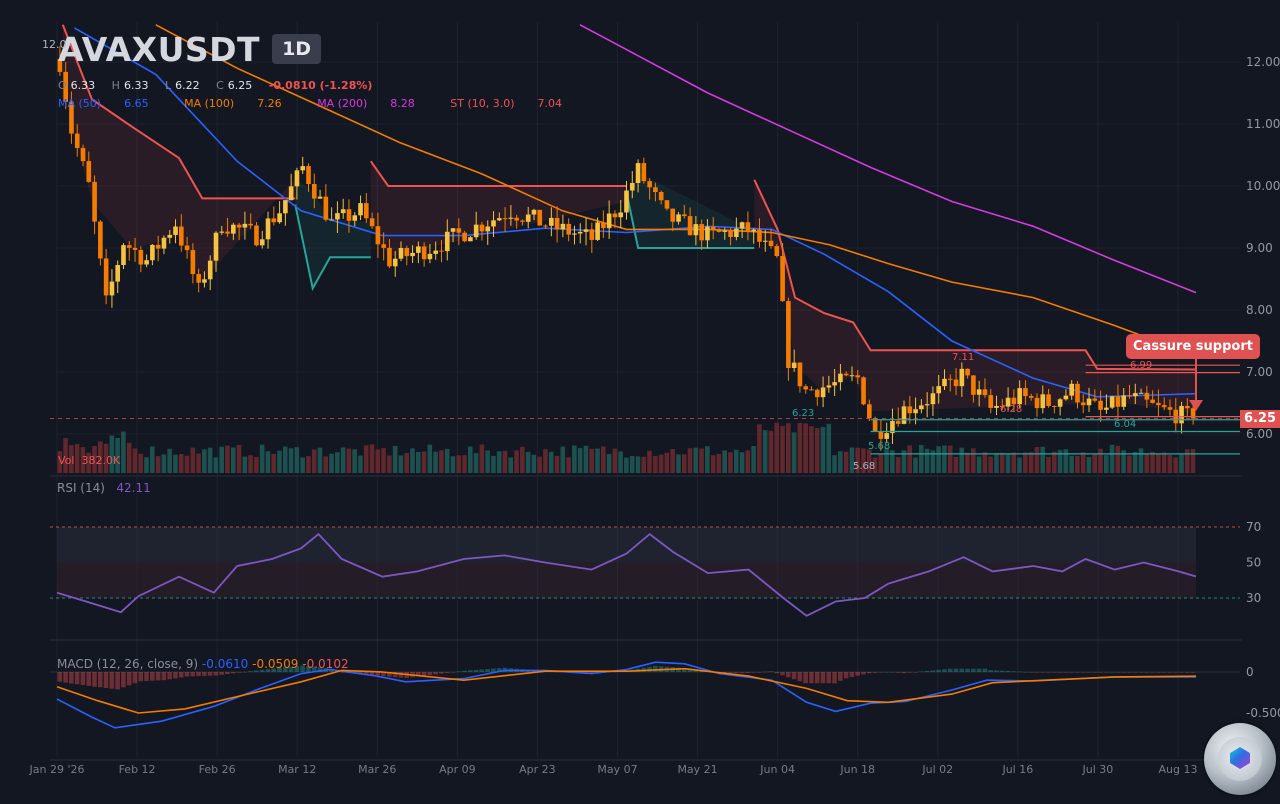 The height and width of the screenshot is (804, 1280). What do you see at coordinates (111, 103) in the screenshot?
I see `ma50-legend: MA (50) 6.65` at bounding box center [111, 103].